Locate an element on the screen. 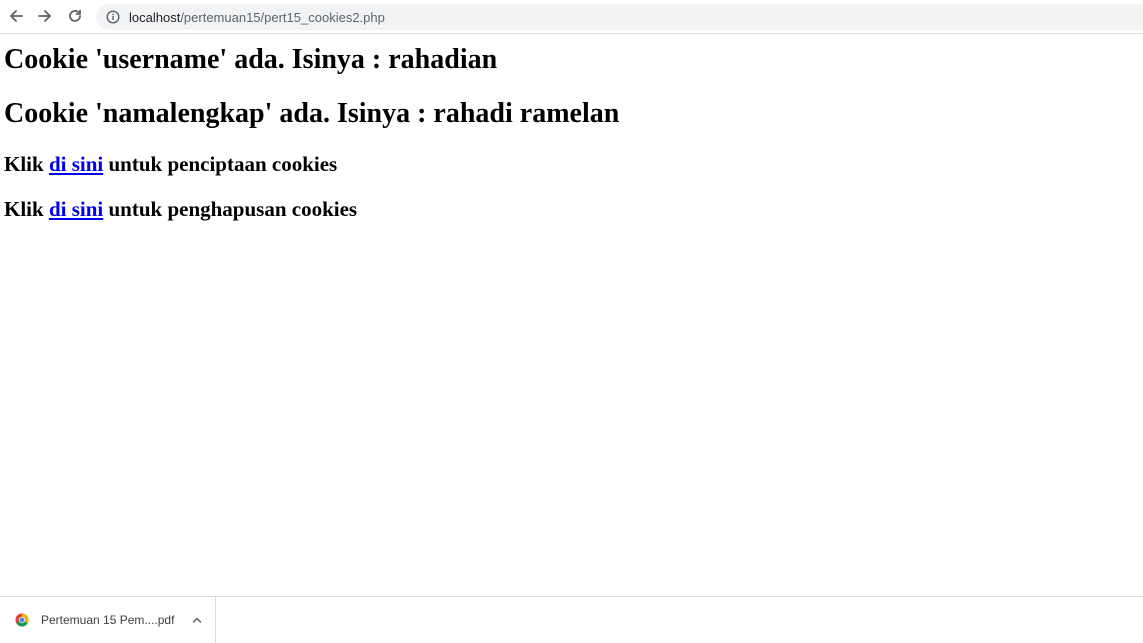 Image resolution: width=1143 pixels, height=643 pixels. reload-button is located at coordinates (75, 16).